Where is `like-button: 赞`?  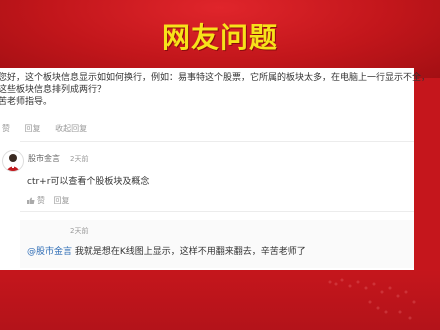 like-button: 赞 is located at coordinates (6, 128).